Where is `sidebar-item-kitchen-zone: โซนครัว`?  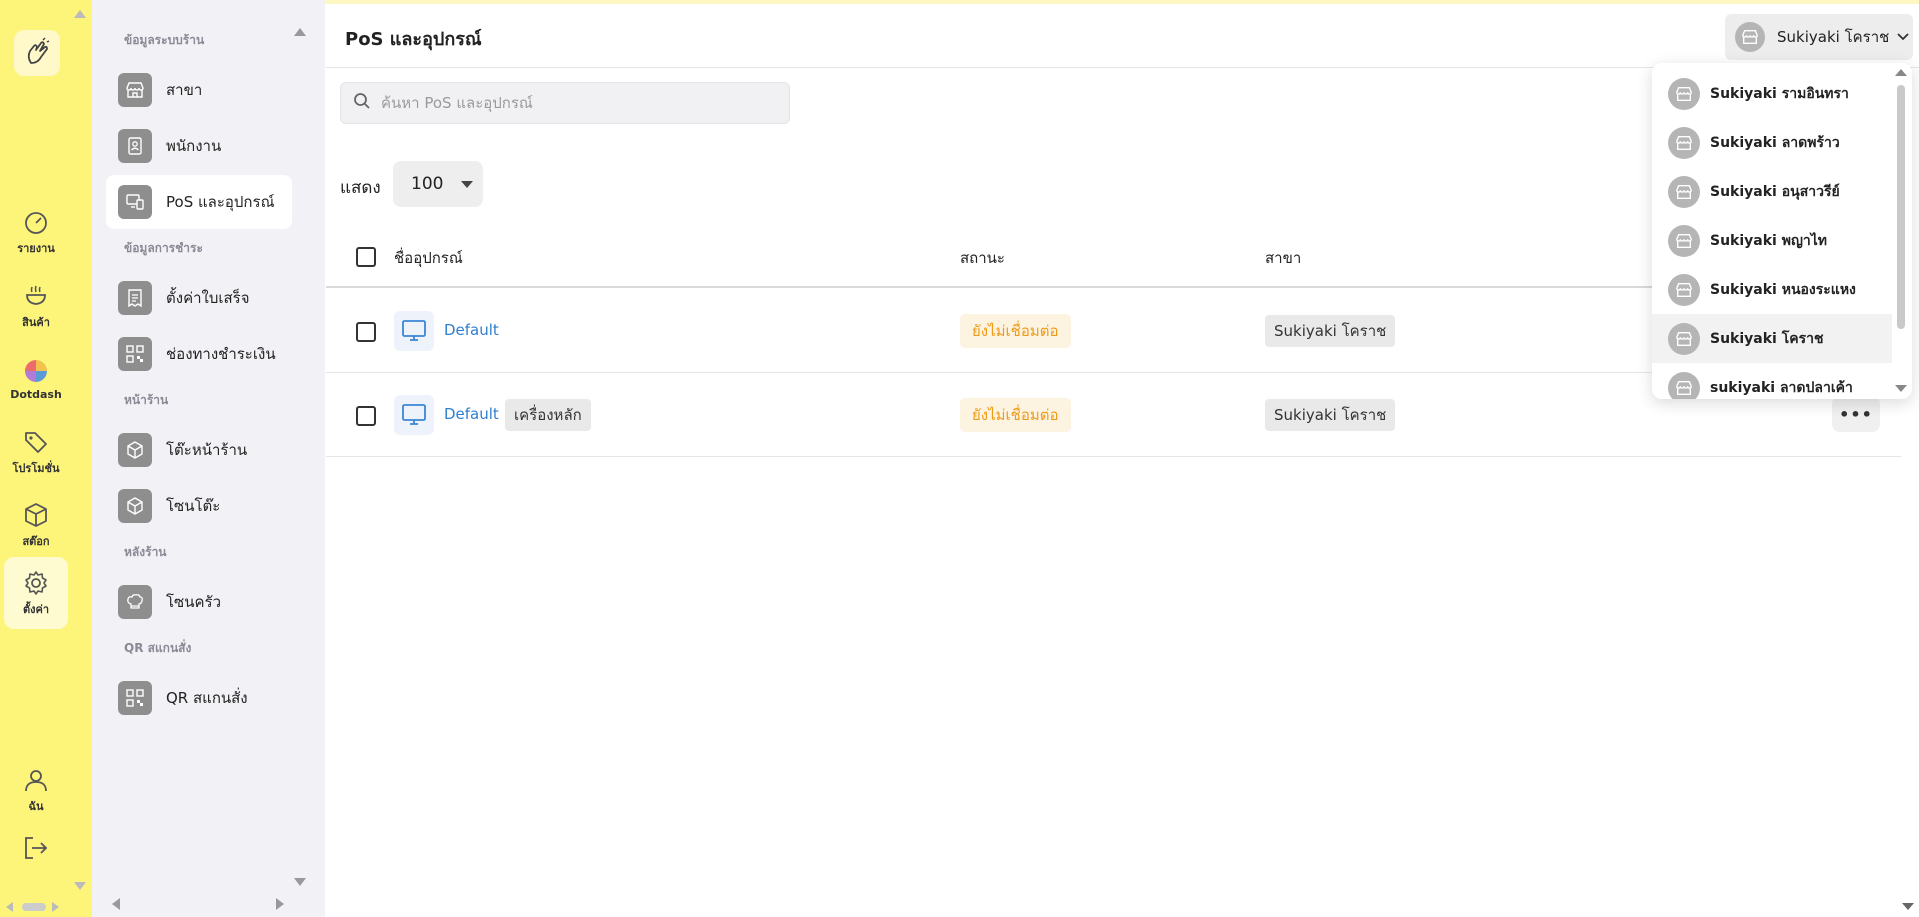
sidebar-item-kitchen-zone: โซนครัว is located at coordinates (199, 602).